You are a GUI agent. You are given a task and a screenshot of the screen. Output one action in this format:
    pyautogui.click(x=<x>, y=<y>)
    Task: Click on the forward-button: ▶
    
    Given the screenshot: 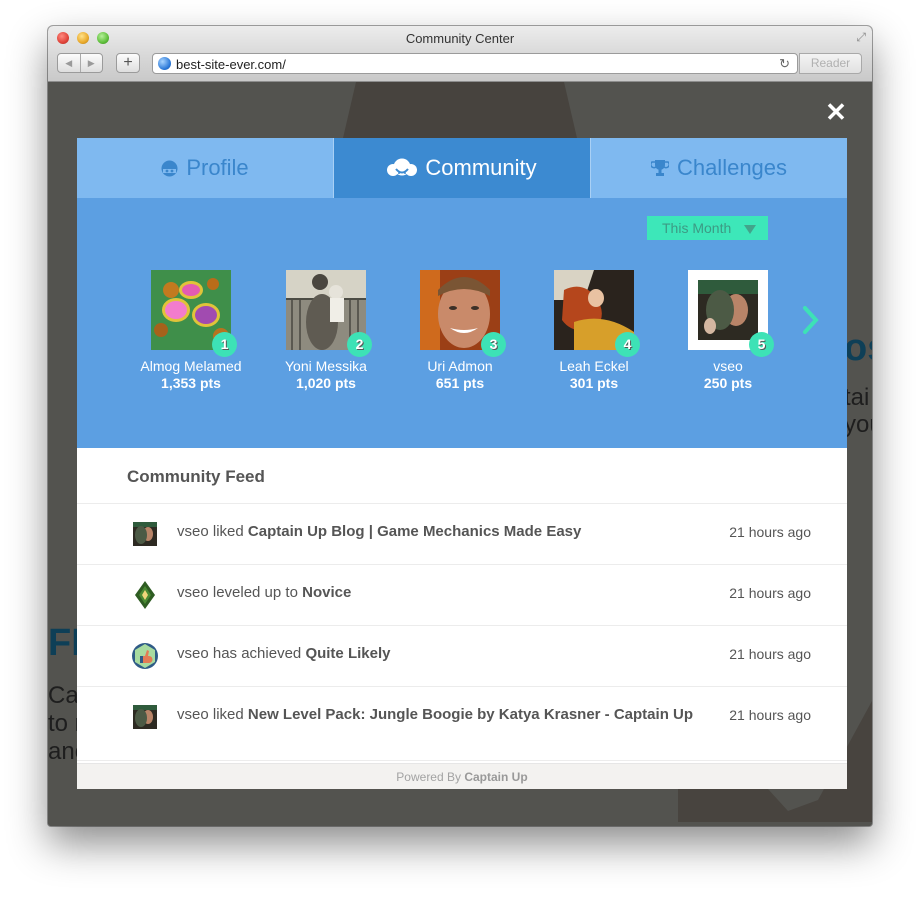 What is the action you would take?
    pyautogui.click(x=92, y=63)
    